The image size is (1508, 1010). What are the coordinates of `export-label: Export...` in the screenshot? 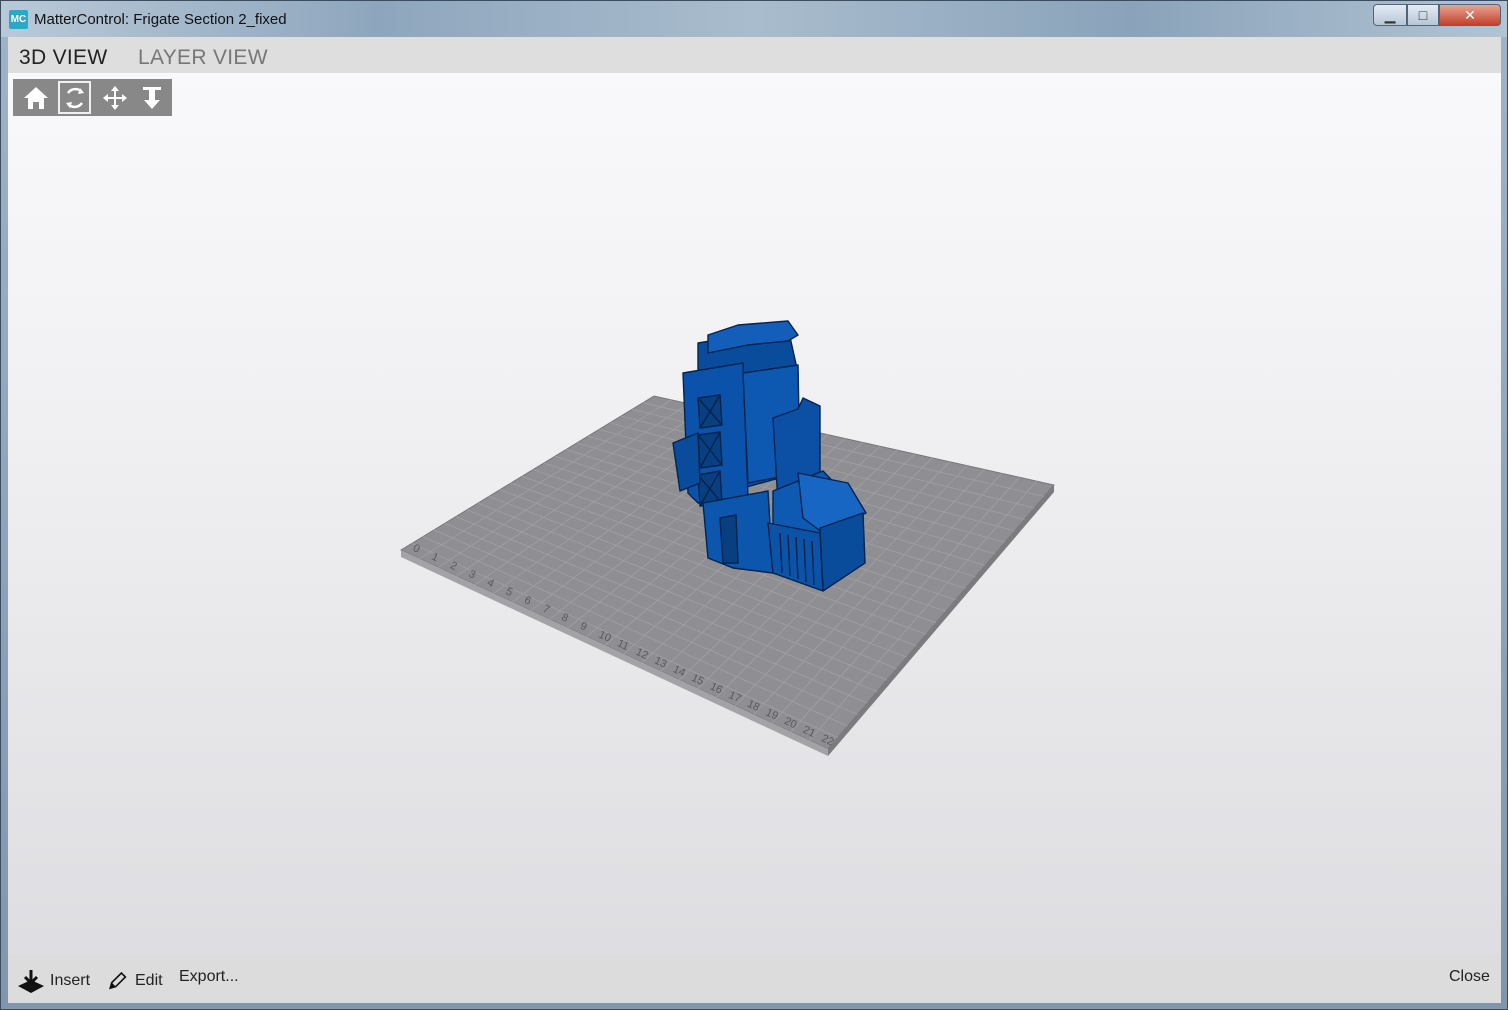 It's located at (209, 976).